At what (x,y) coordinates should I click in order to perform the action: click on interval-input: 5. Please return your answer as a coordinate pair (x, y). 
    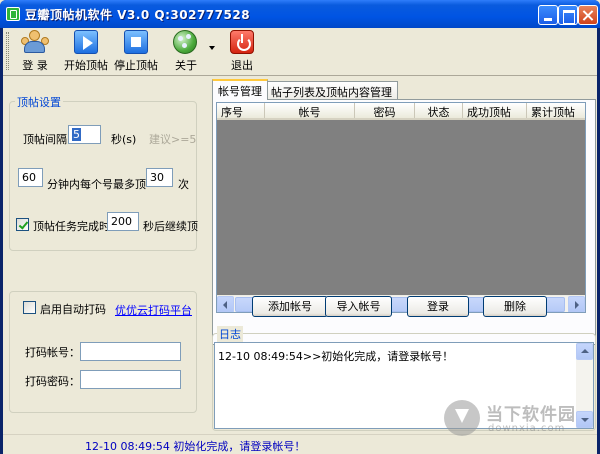
    Looking at the image, I should click on (84, 134).